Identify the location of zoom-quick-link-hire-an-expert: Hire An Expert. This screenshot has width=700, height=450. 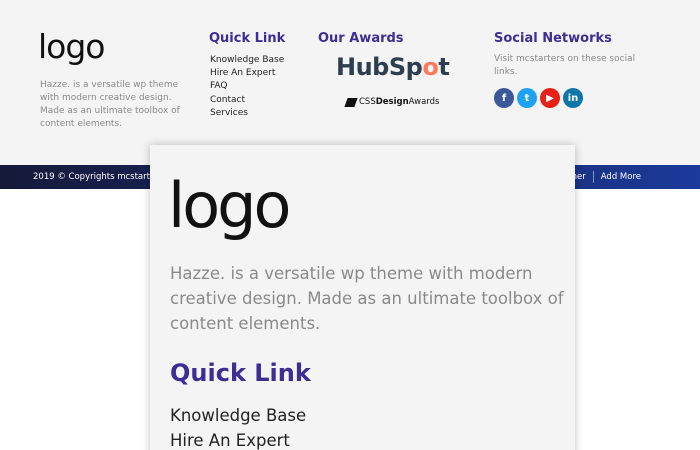
(238, 439).